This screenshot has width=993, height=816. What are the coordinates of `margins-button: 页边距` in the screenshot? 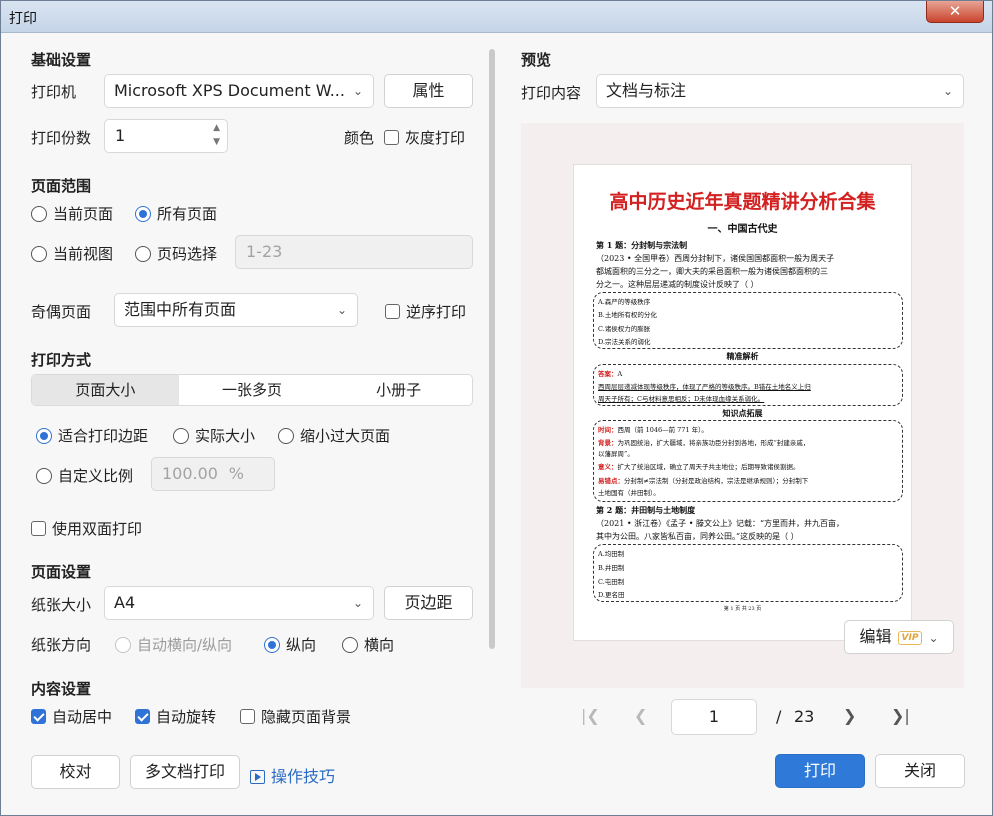 It's located at (428, 603).